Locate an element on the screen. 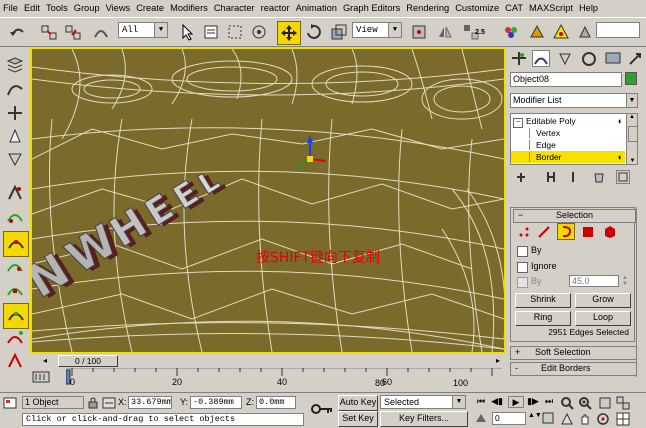  pan-view-icon is located at coordinates (585, 419).